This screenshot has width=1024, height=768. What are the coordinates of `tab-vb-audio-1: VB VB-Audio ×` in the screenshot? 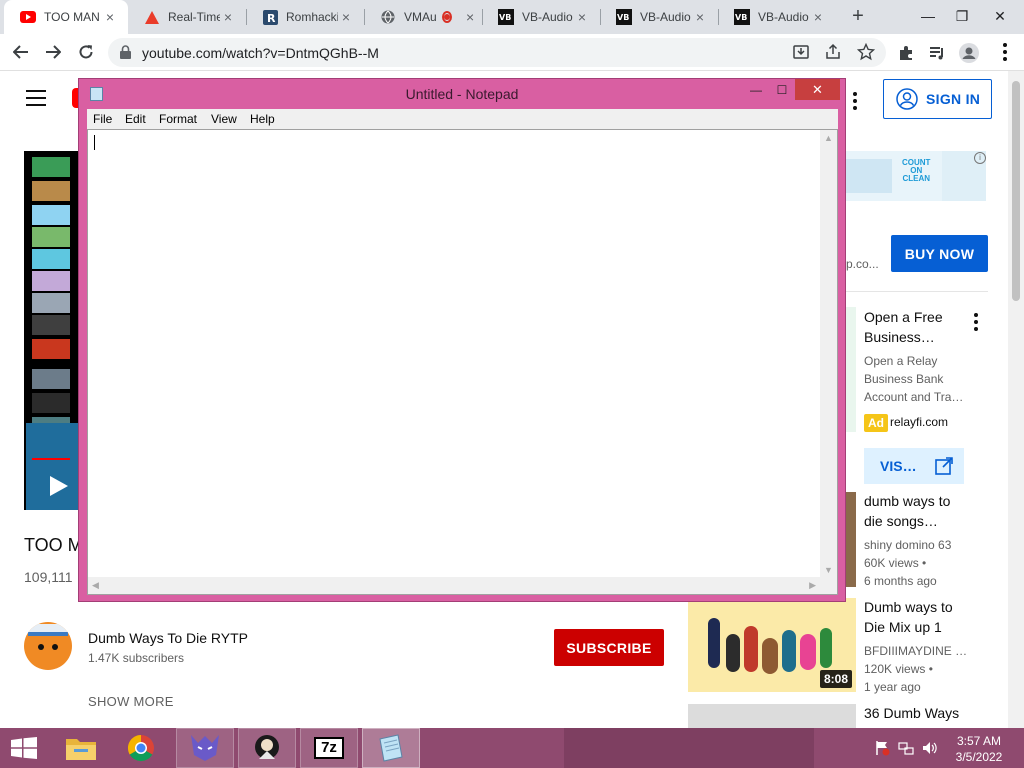 It's located at (541, 17).